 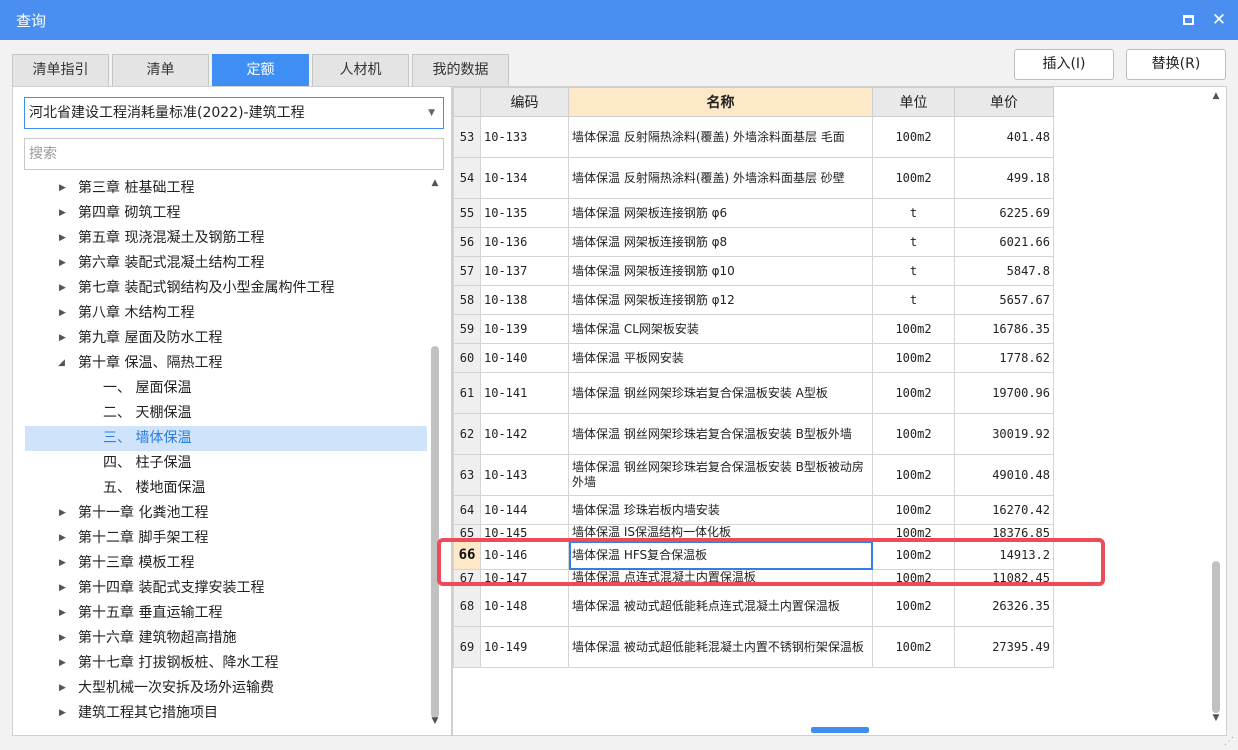 I want to click on price-cell: 27395.49, so click(x=1004, y=647).